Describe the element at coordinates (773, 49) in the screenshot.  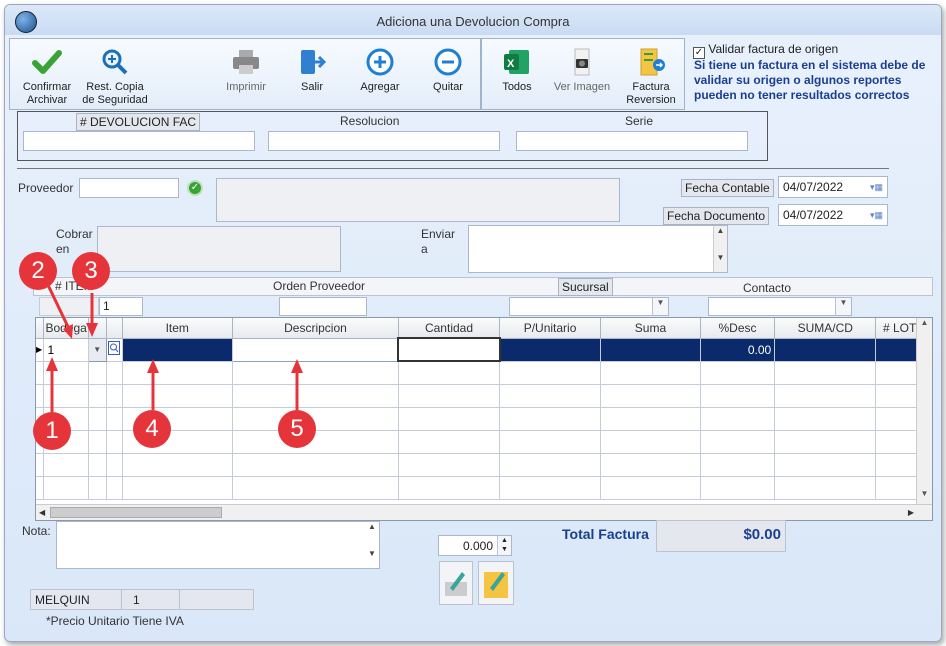
I see `validate-origin-label: Validar factura de origen` at that location.